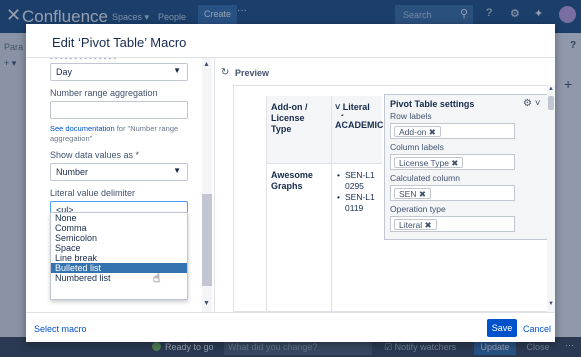 Image resolution: width=581 pixels, height=357 pixels. Describe the element at coordinates (206, 303) in the screenshot. I see `scroll-down-arrow-icon: ▼` at that location.